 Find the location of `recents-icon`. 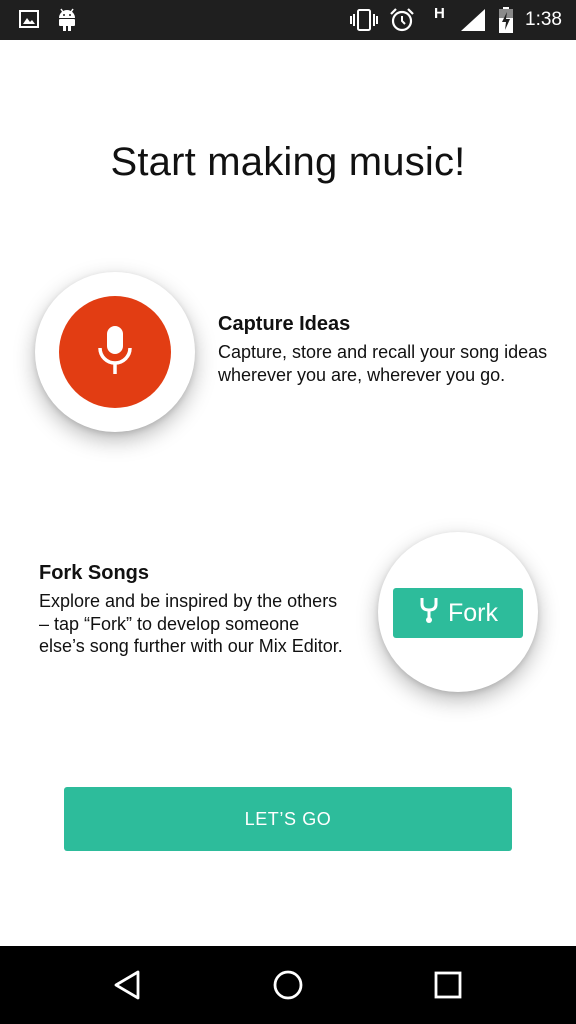

recents-icon is located at coordinates (448, 985).